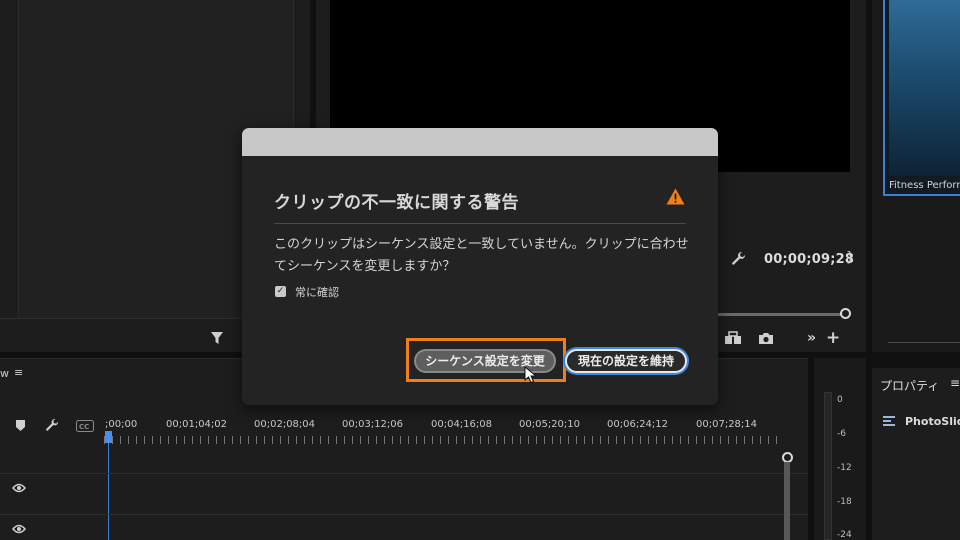  What do you see at coordinates (766, 340) in the screenshot?
I see `camera-icon` at bounding box center [766, 340].